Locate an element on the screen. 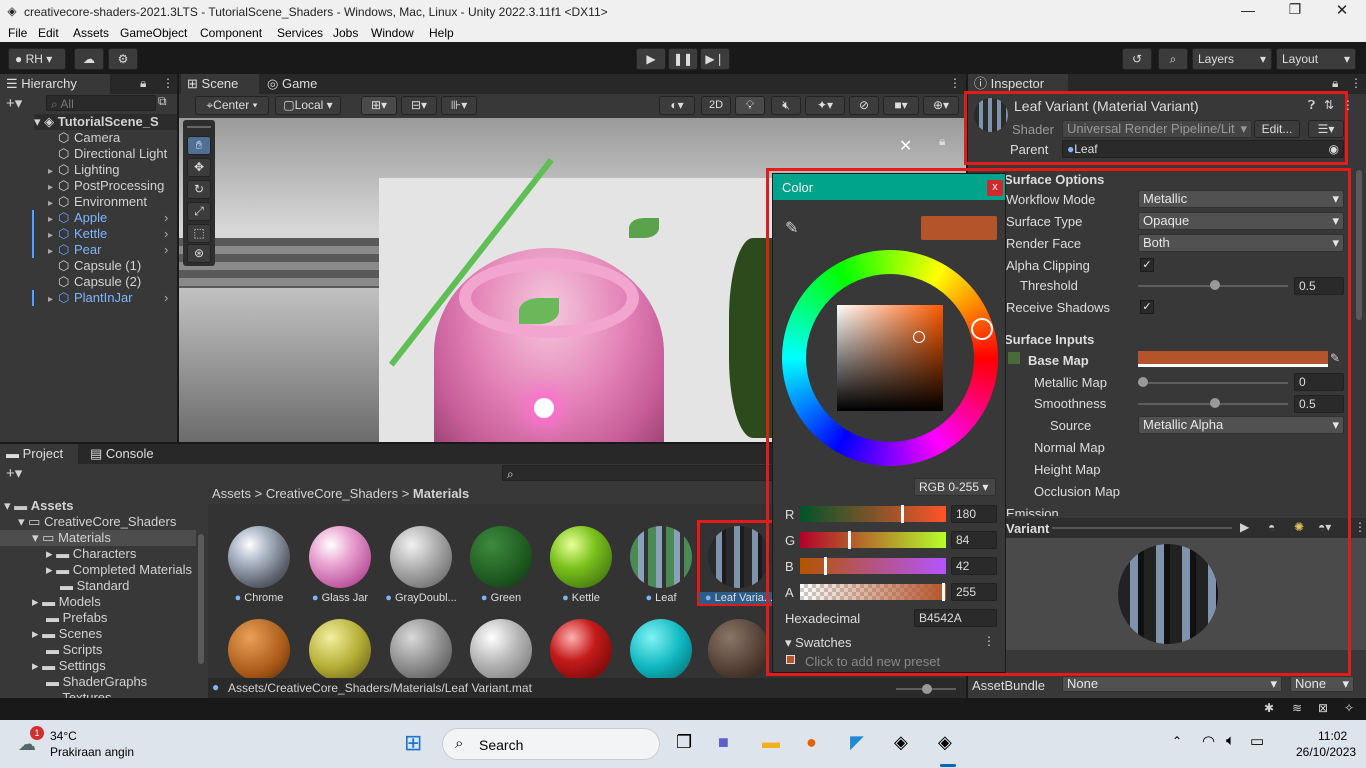 This screenshot has height=768, width=1366. surface-options-header: Surface Options is located at coordinates (1054, 179).